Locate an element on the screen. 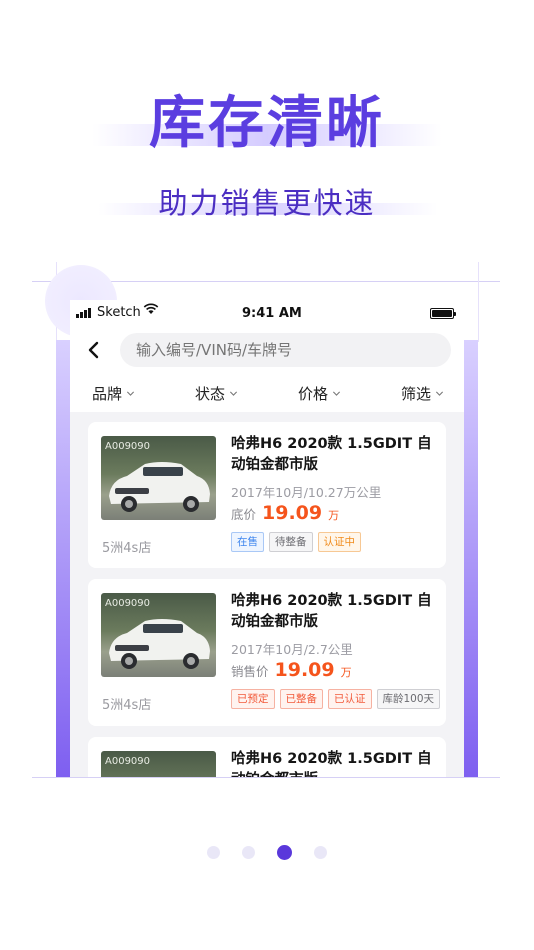 The image size is (534, 950). hero-title: 库存清晰 is located at coordinates (267, 123).